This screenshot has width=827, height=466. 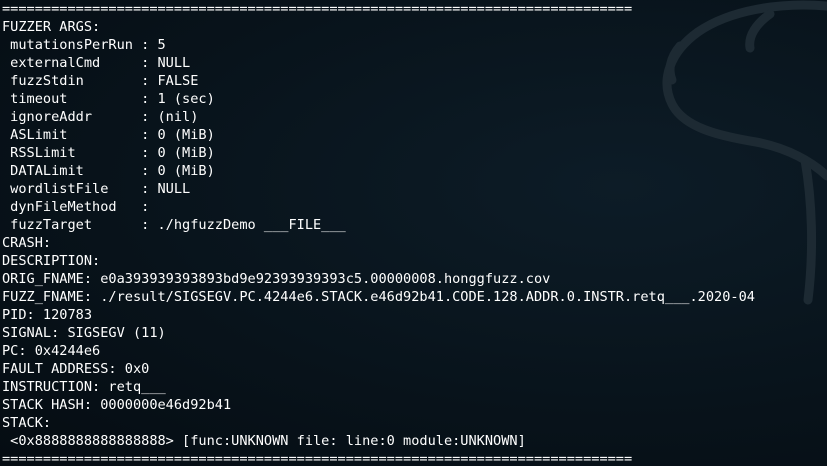 I want to click on terminal-line: externalCmd : NULL, so click(x=96, y=63).